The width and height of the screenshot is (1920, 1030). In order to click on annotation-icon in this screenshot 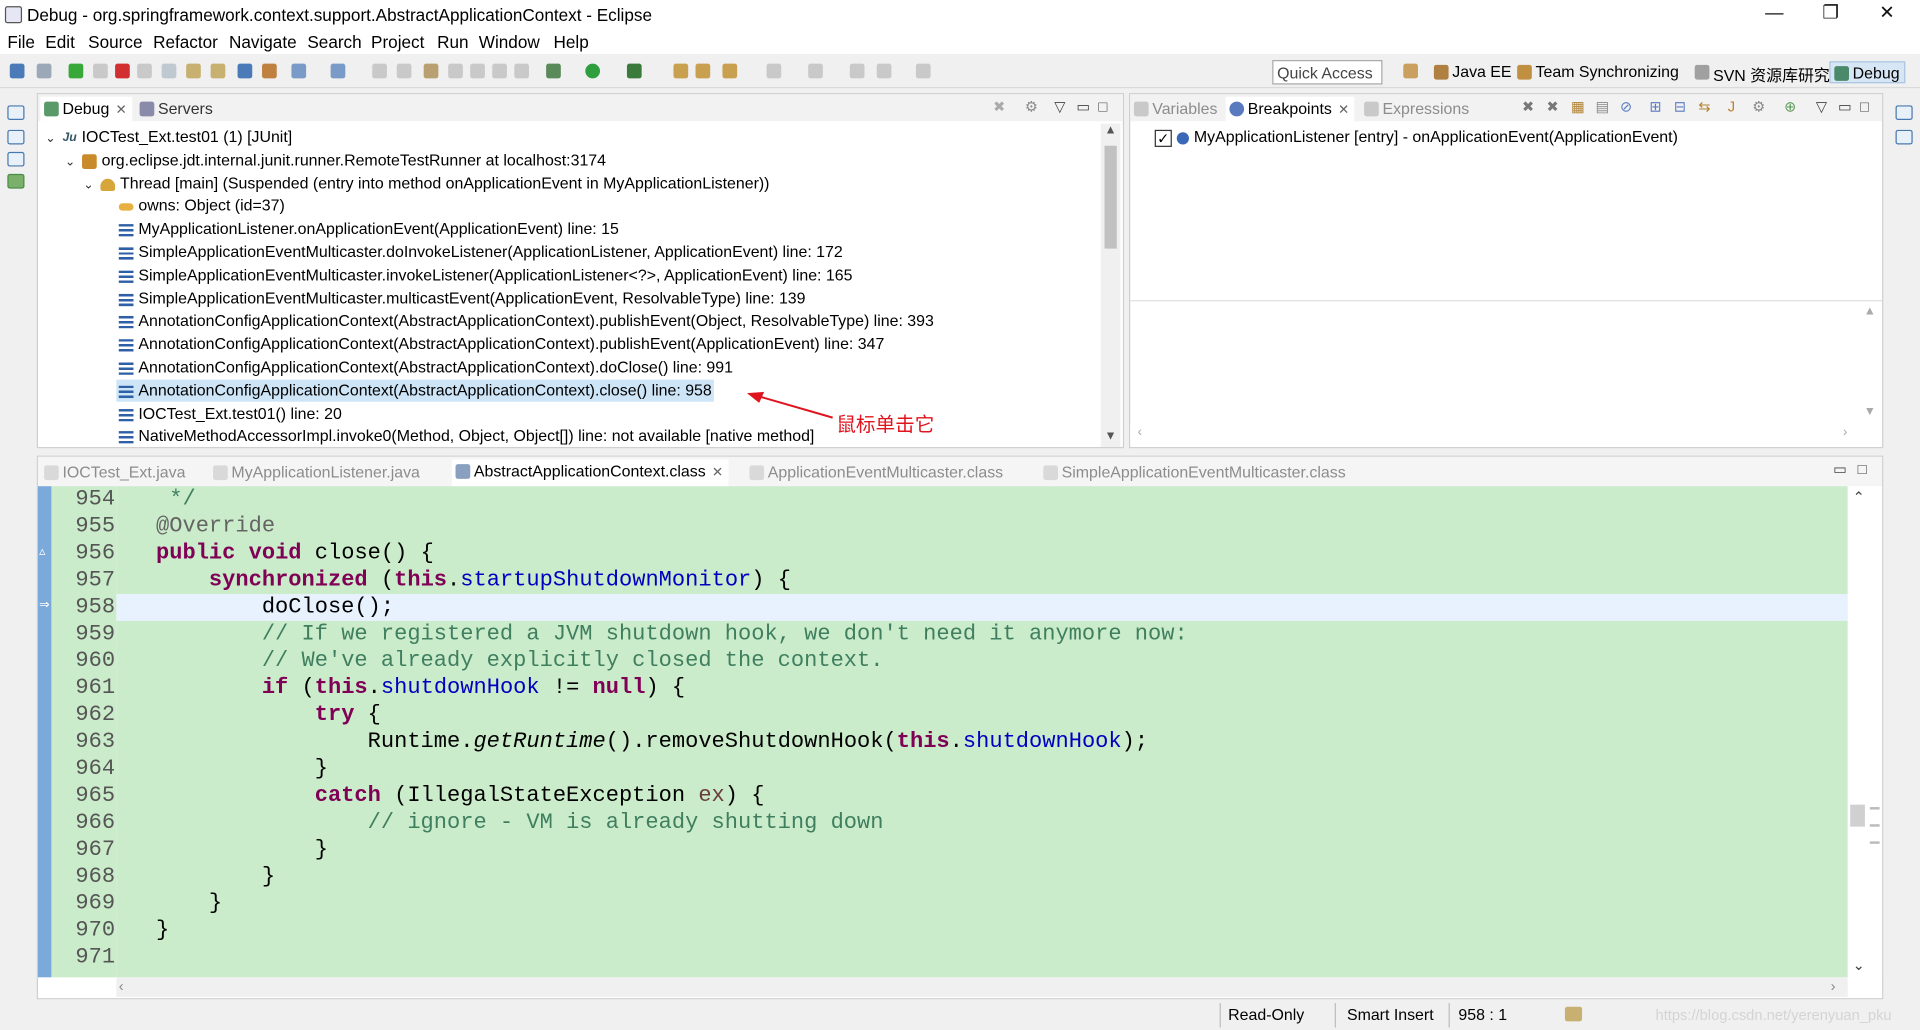, I will do `click(477, 71)`.